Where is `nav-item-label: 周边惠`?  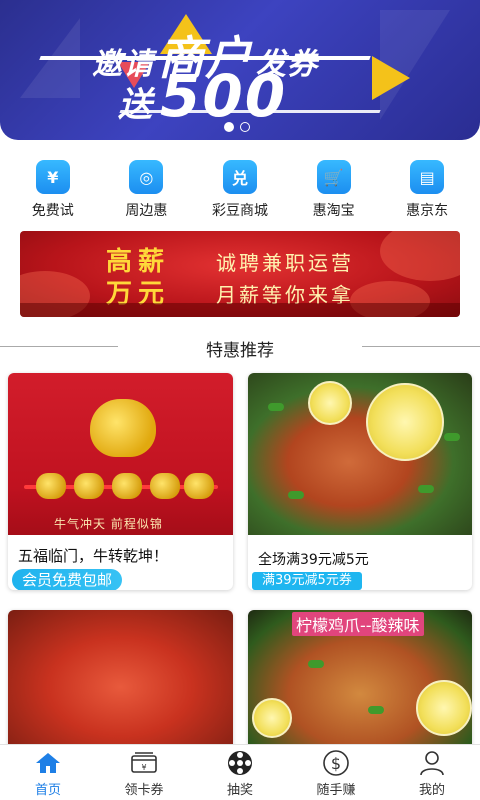
nav-item-label: 周边惠 is located at coordinates (146, 211).